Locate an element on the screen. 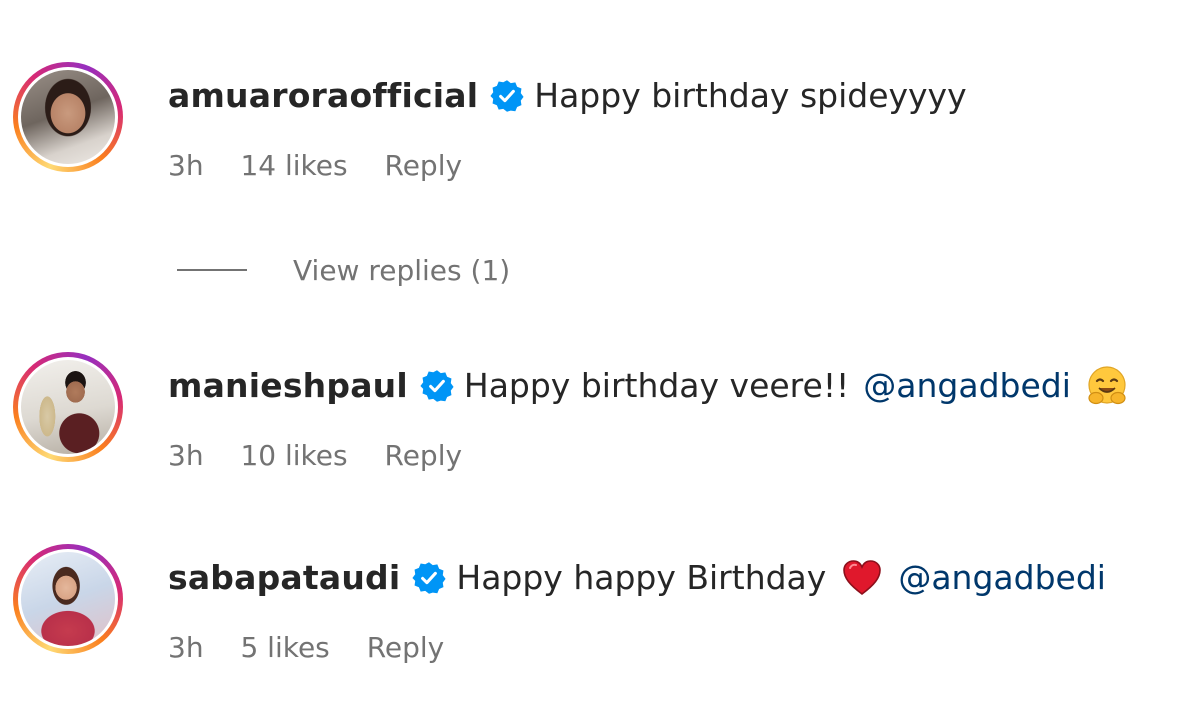 Image resolution: width=1200 pixels, height=720 pixels. comment-meta: 3h 10 likes Reply is located at coordinates (329, 456).